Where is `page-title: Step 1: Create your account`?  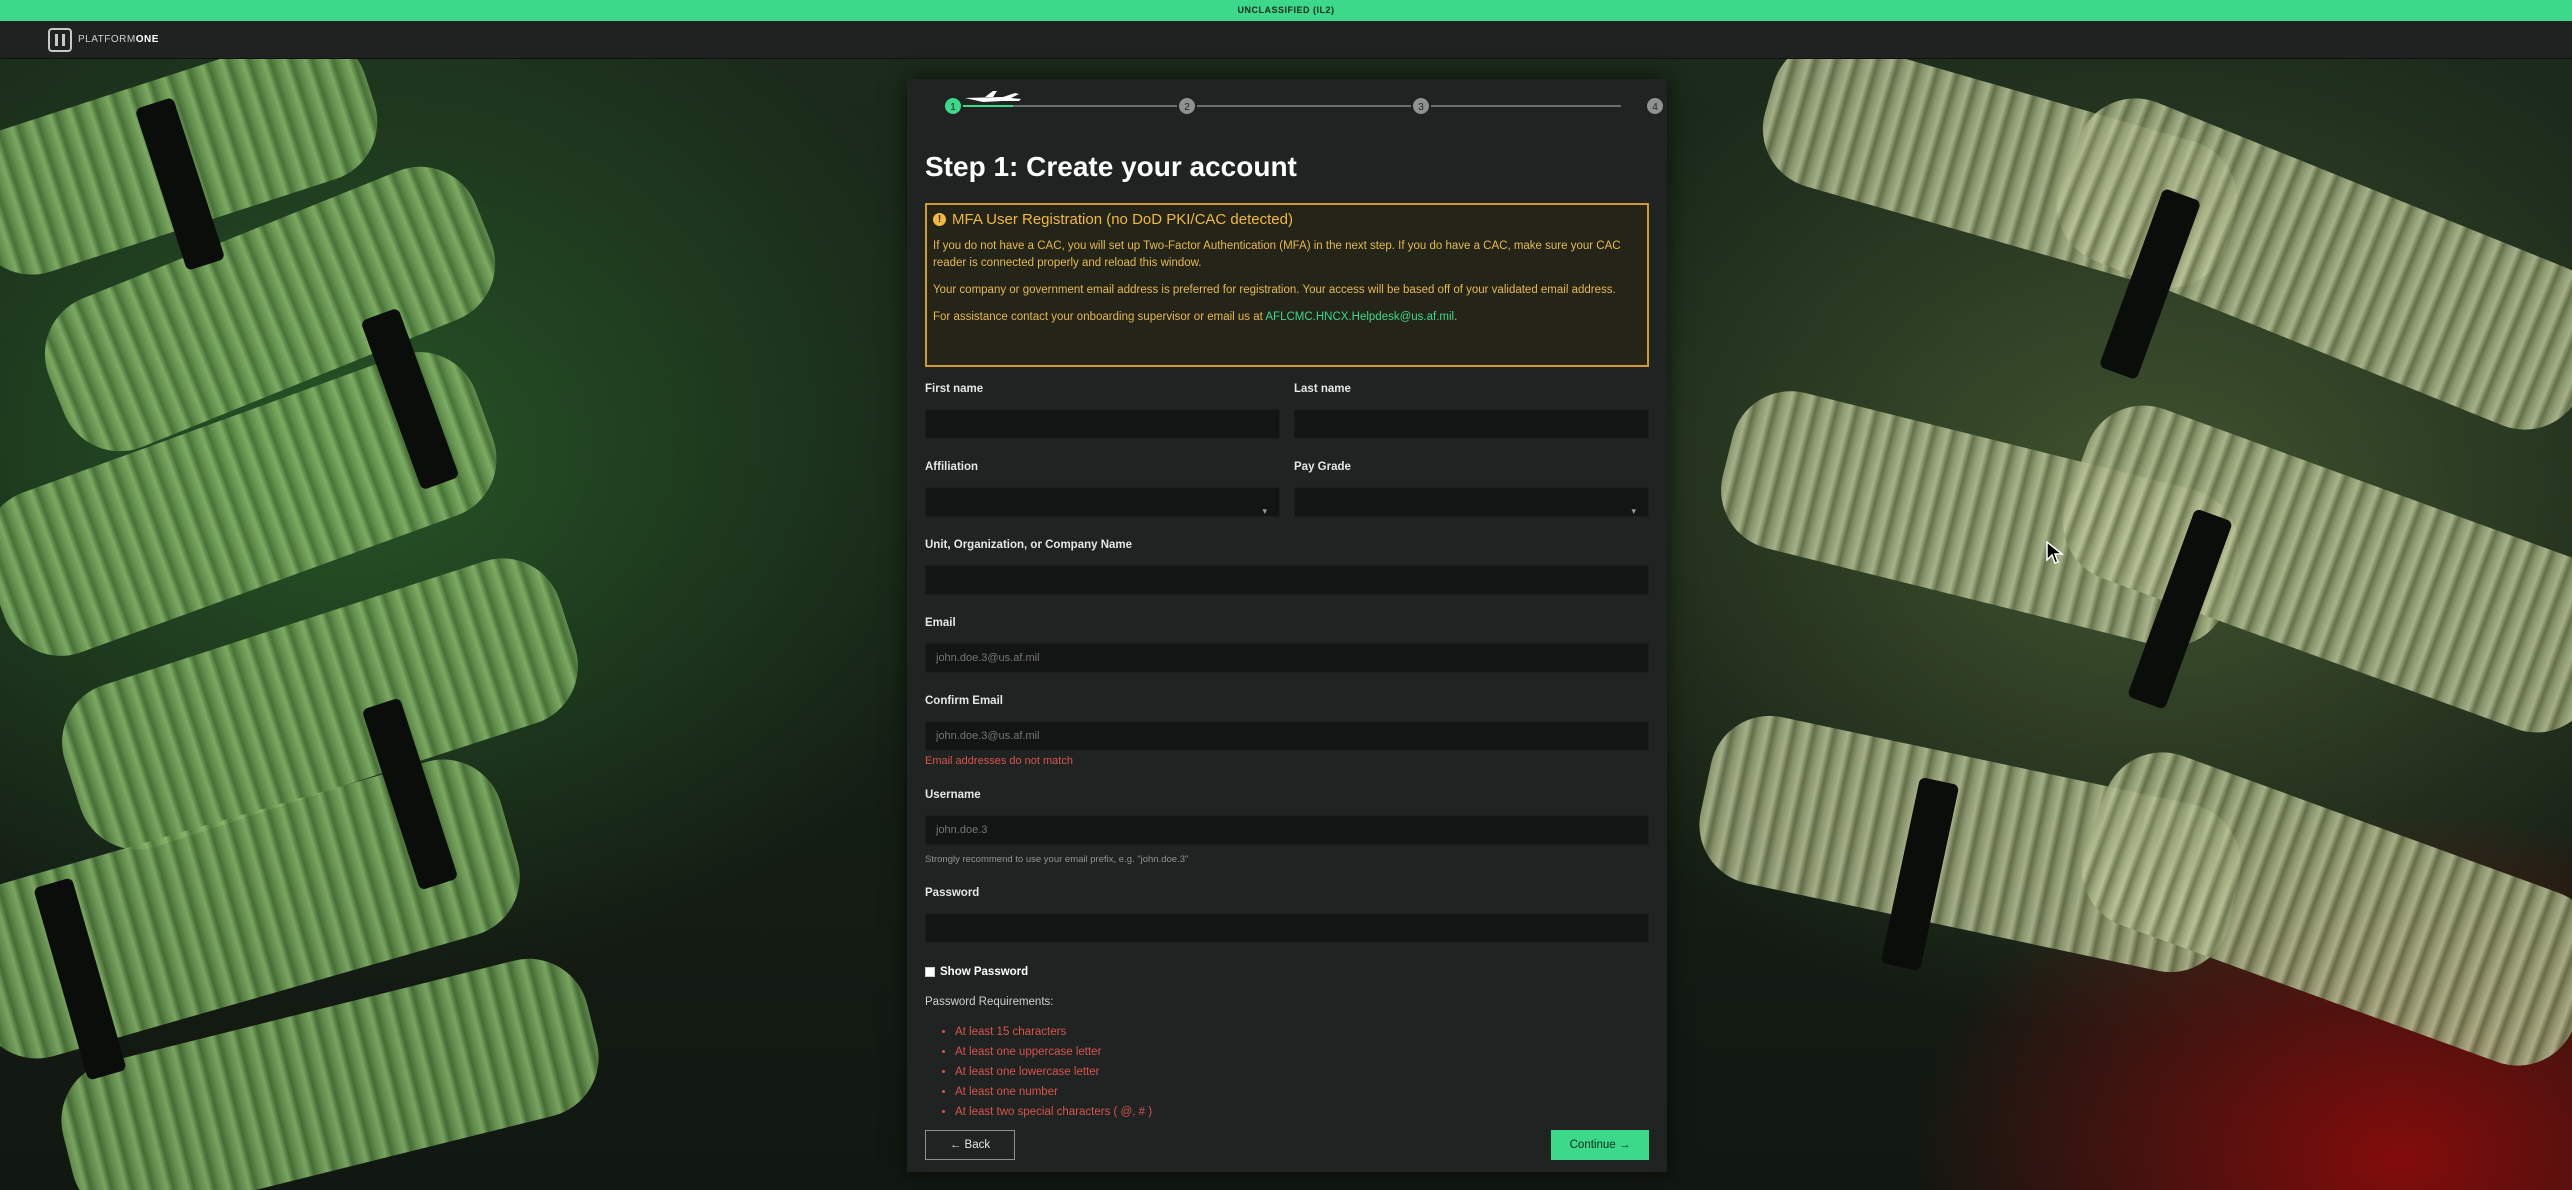 page-title: Step 1: Create your account is located at coordinates (1111, 166).